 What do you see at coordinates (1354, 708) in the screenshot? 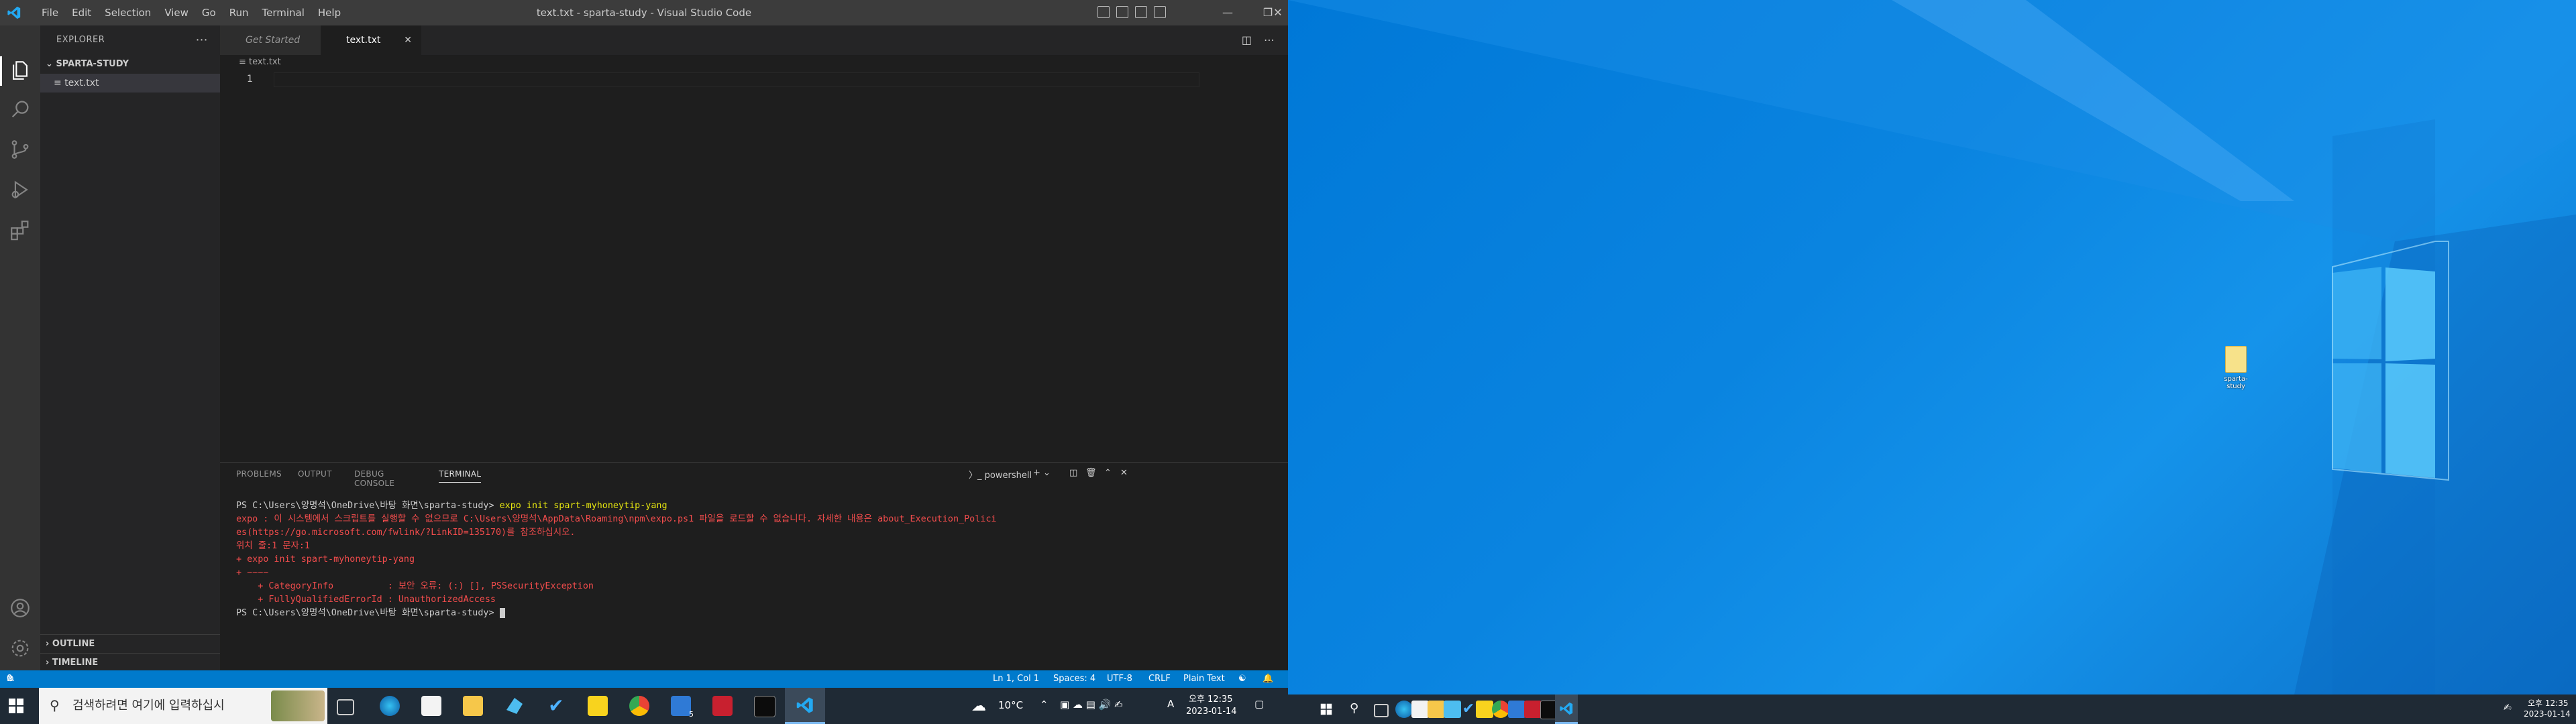
I see `search-icon: ⚲` at bounding box center [1354, 708].